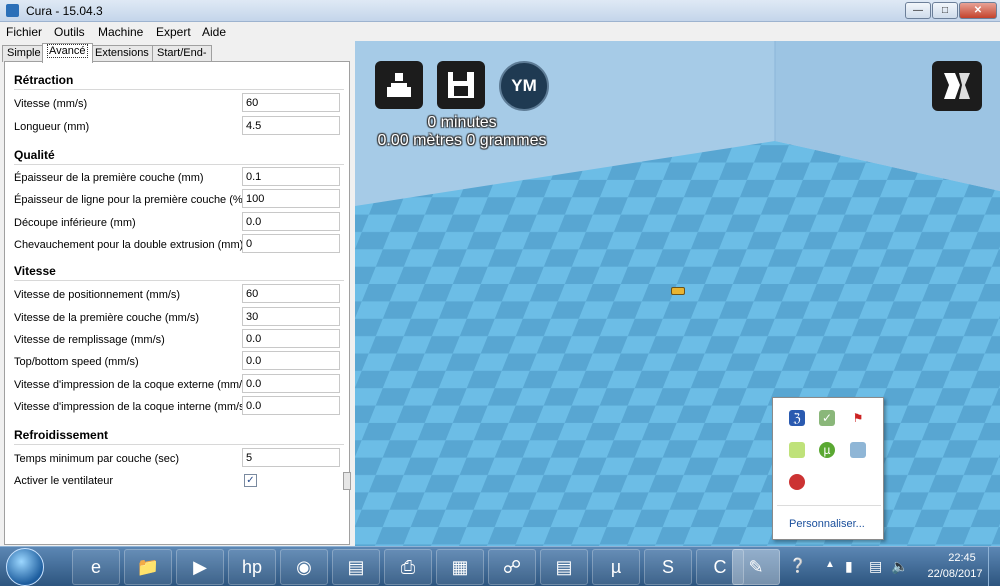  I want to click on tab-extensions-label: Extensions, so click(122, 53).